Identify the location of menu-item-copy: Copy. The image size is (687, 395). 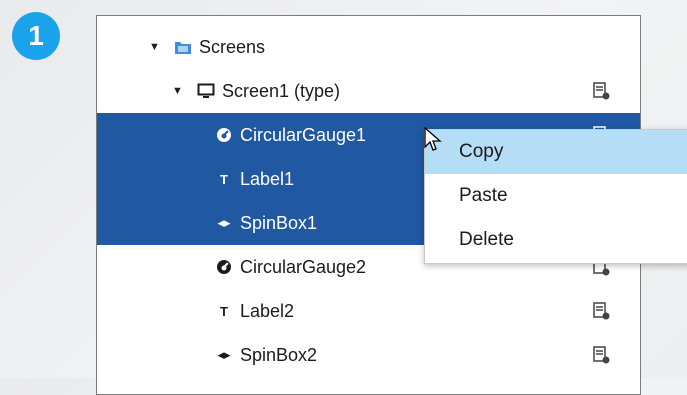
(556, 152).